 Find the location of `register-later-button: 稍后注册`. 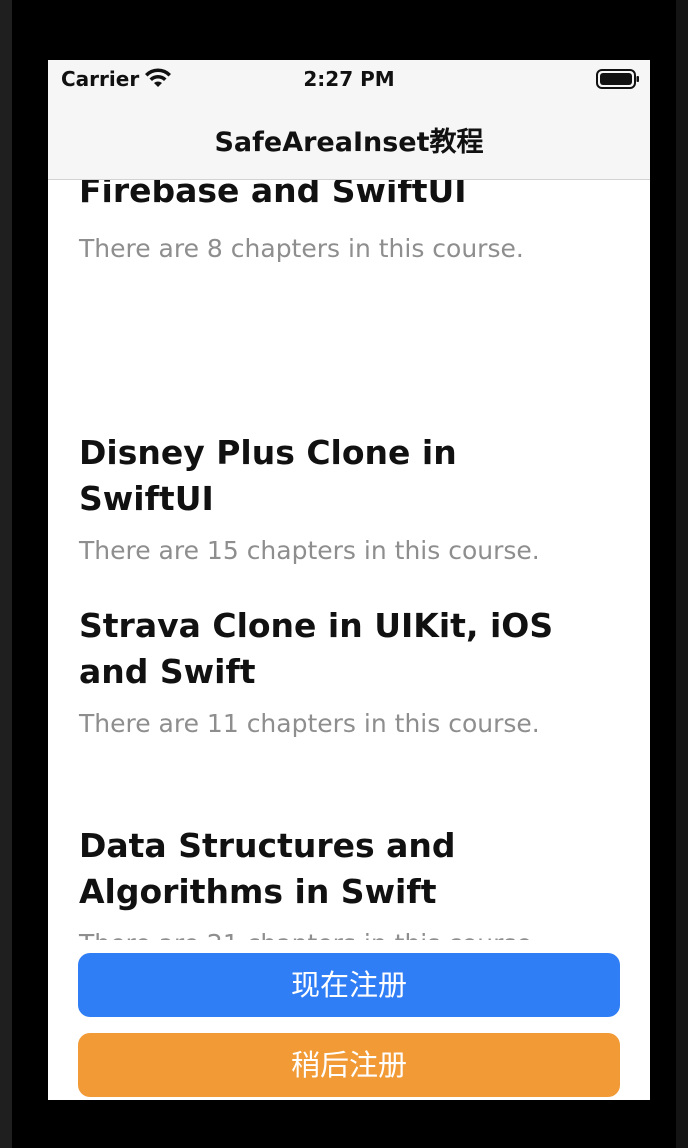

register-later-button: 稍后注册 is located at coordinates (349, 1065).